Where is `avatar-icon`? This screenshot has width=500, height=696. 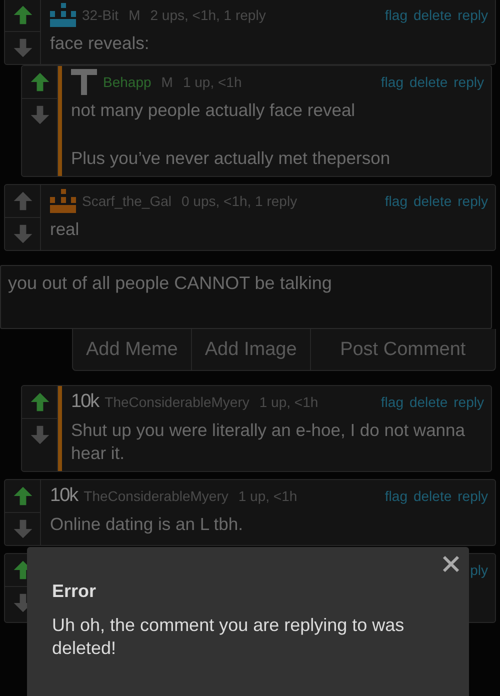
avatar-icon is located at coordinates (84, 82).